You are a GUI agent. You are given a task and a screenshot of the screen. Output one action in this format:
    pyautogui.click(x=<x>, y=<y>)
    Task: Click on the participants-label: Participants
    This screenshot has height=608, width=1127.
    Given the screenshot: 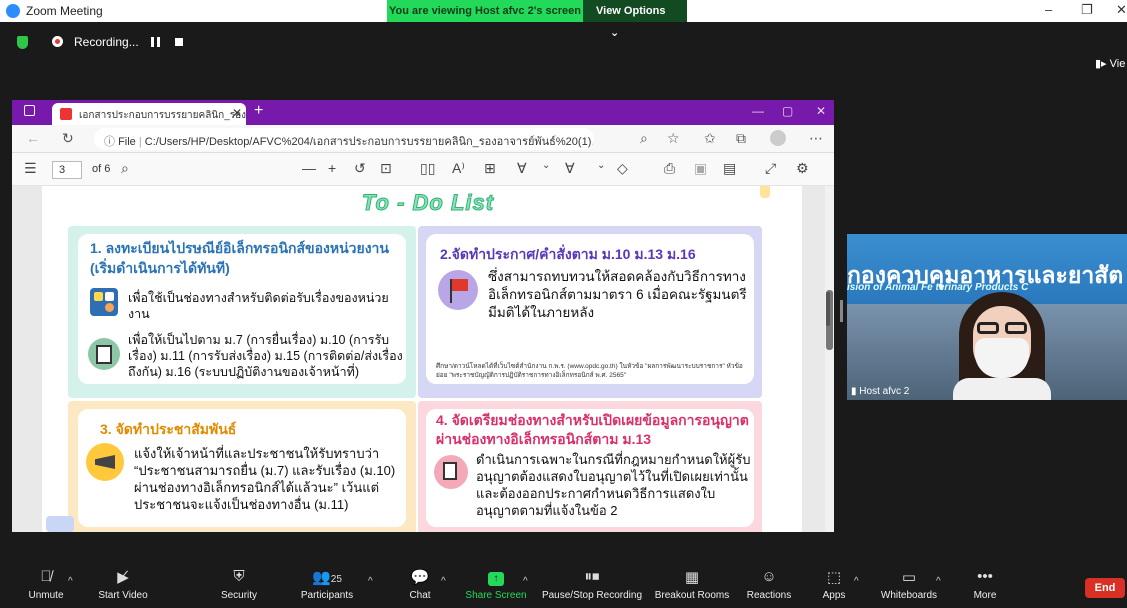 What is the action you would take?
    pyautogui.click(x=327, y=595)
    